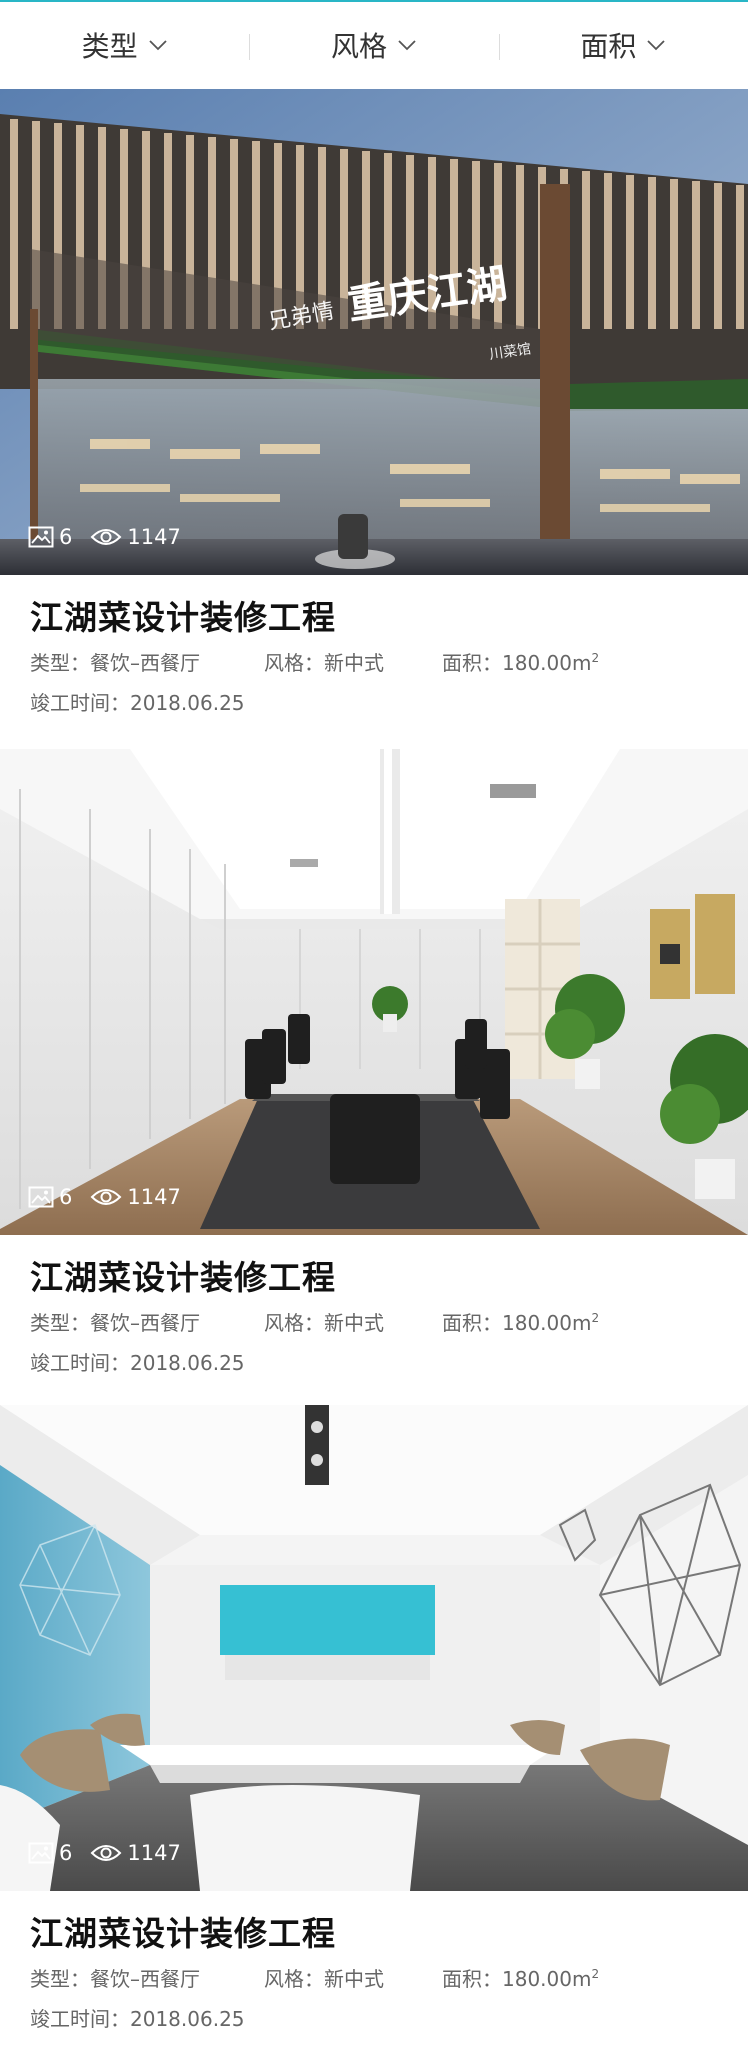  What do you see at coordinates (358, 46) in the screenshot?
I see `filter-style-label: 风格` at bounding box center [358, 46].